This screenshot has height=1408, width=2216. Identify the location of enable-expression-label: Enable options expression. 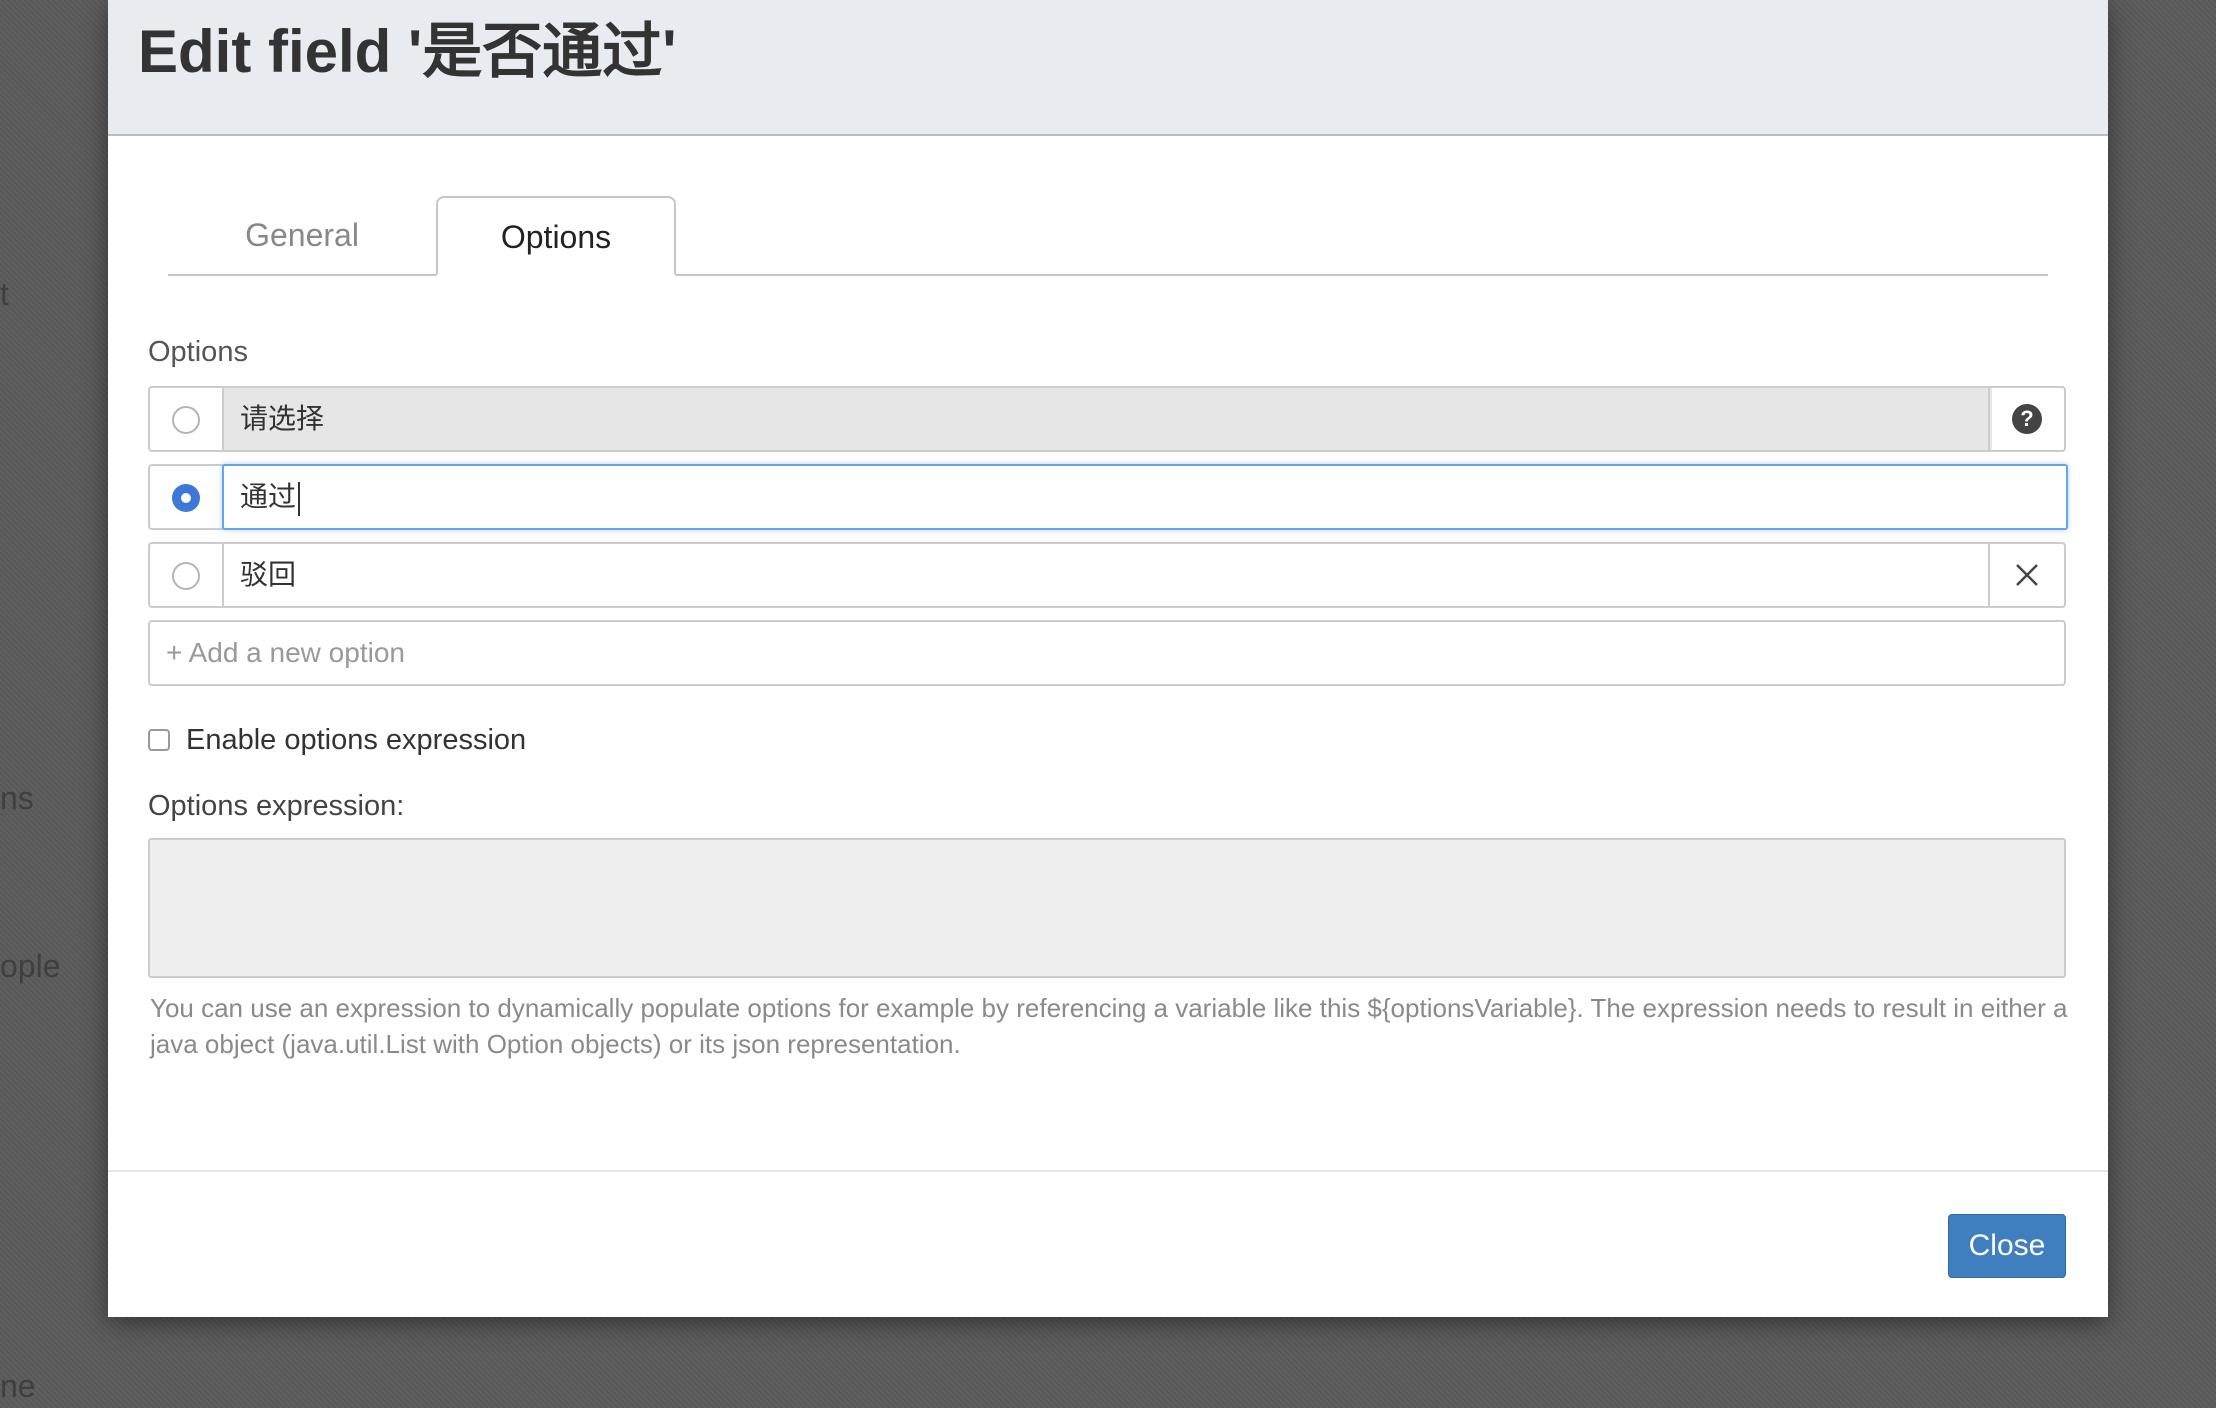
(356, 740).